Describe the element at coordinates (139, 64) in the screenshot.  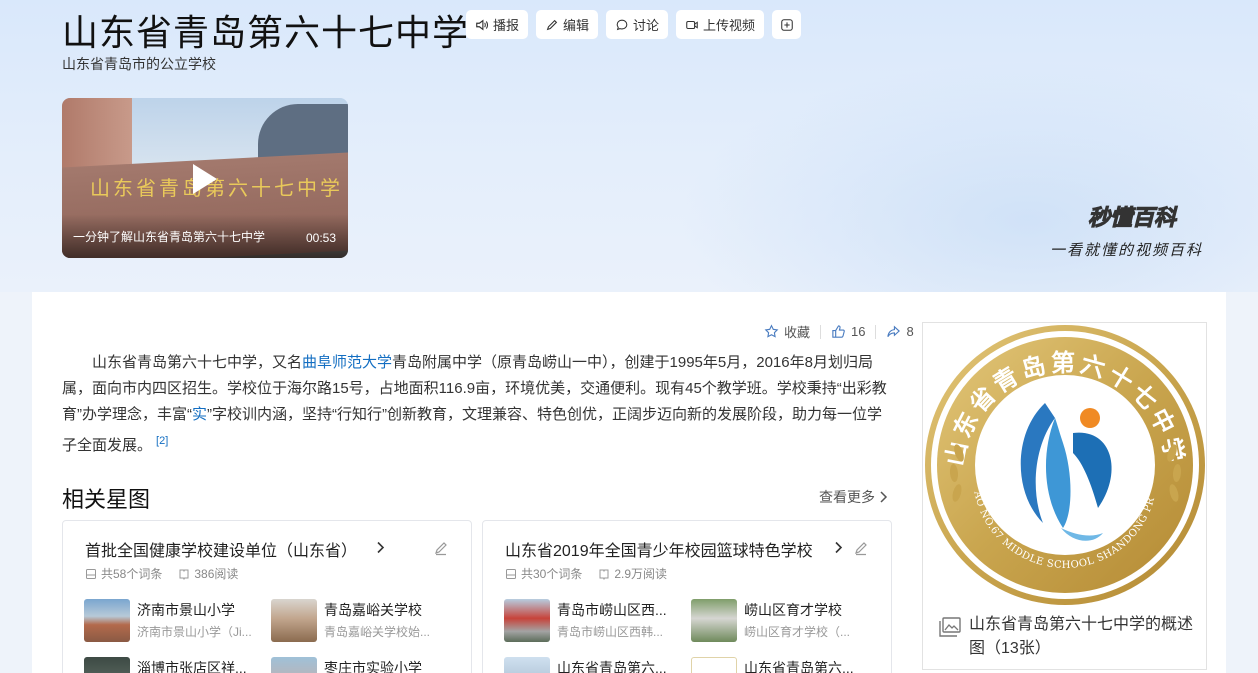
I see `page-subtitle: 山东省青岛市的公立学校` at that location.